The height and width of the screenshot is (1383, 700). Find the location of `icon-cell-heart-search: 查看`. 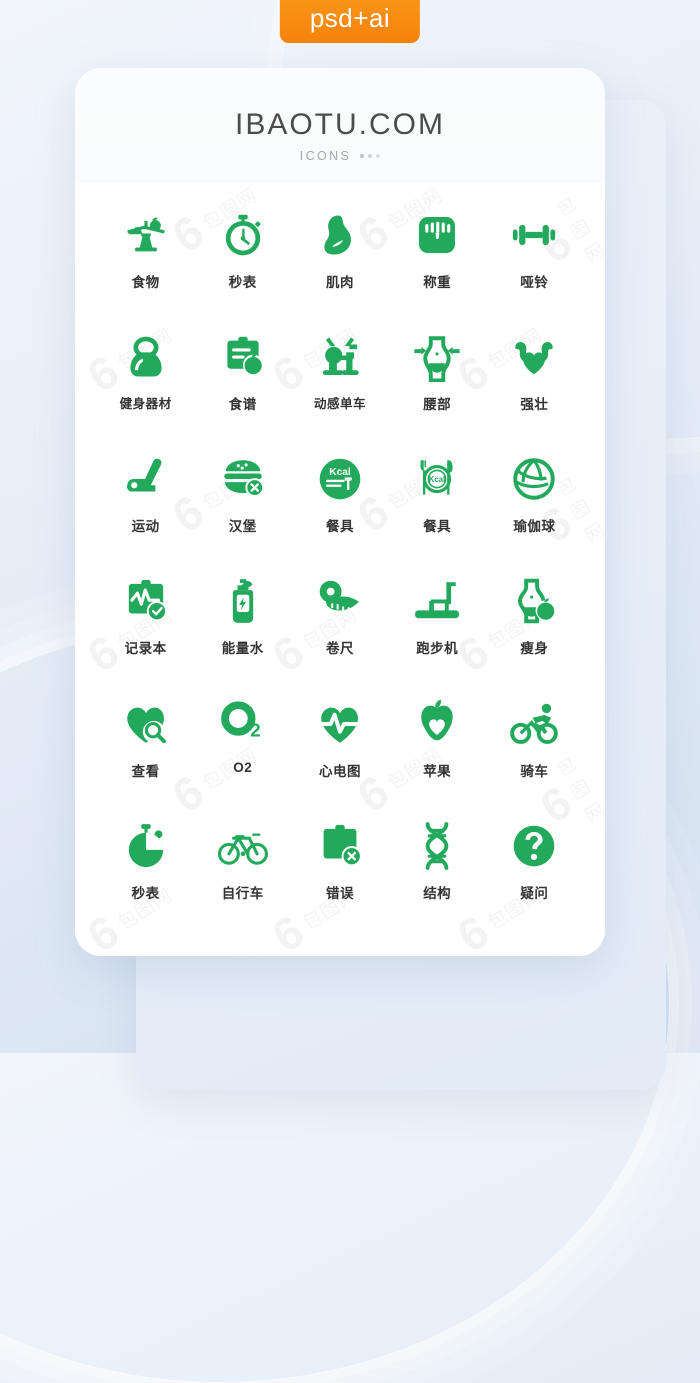

icon-cell-heart-search: 查看 is located at coordinates (145, 747).